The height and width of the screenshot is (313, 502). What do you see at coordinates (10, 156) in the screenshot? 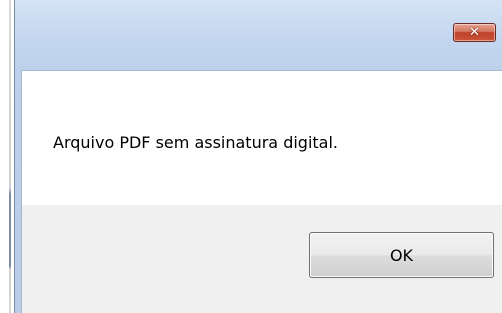
I see `background-window-edge` at bounding box center [10, 156].